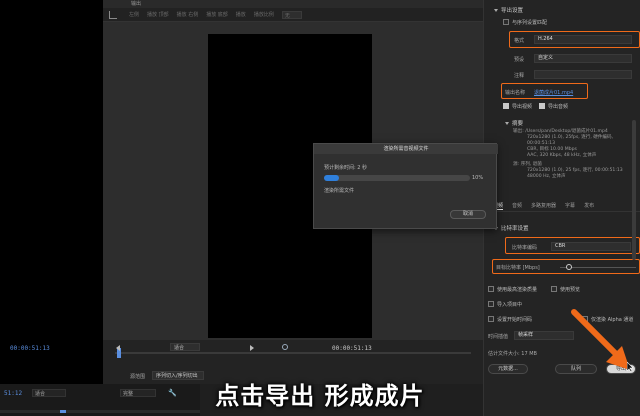 Image resolution: width=640 pixels, height=416 pixels. I want to click on bitrate-encoding-highlight, so click(572, 245).